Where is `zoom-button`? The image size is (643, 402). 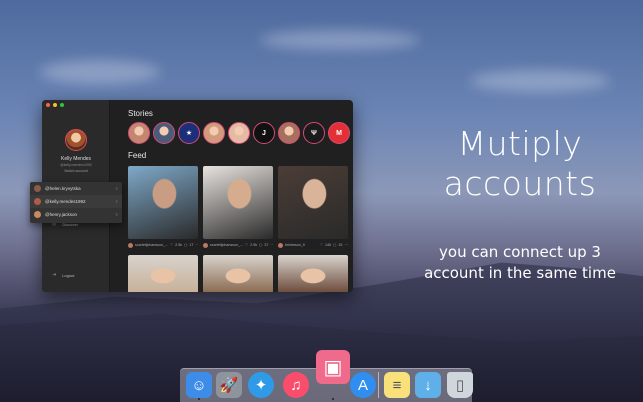
zoom-button is located at coordinates (62, 105).